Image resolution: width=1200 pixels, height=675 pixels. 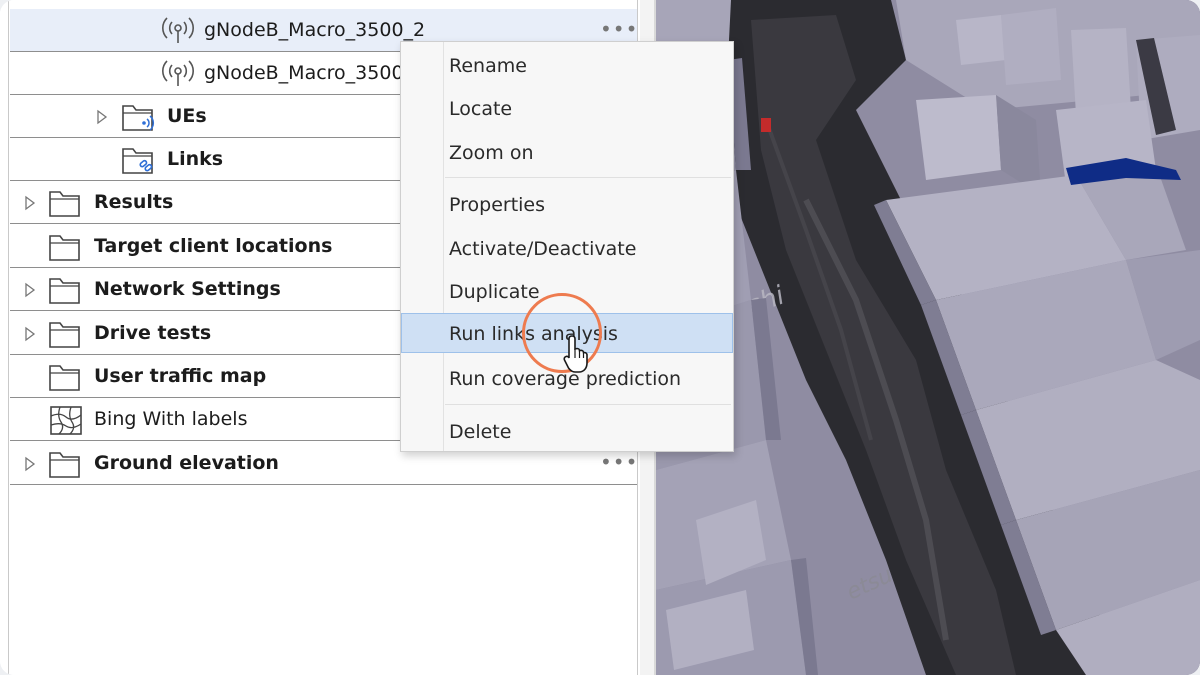 I want to click on tree-item-label: Bing With labels, so click(x=171, y=419).